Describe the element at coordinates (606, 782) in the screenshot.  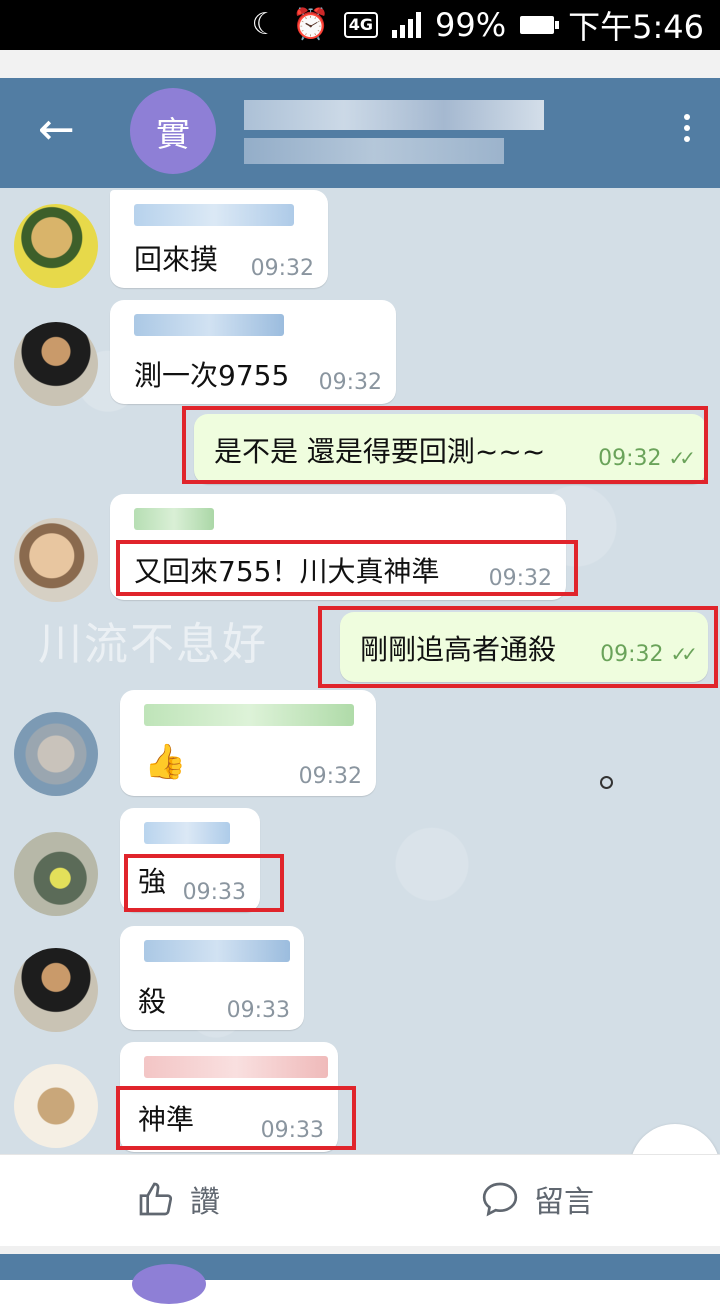
I see `scroll-indicator` at that location.